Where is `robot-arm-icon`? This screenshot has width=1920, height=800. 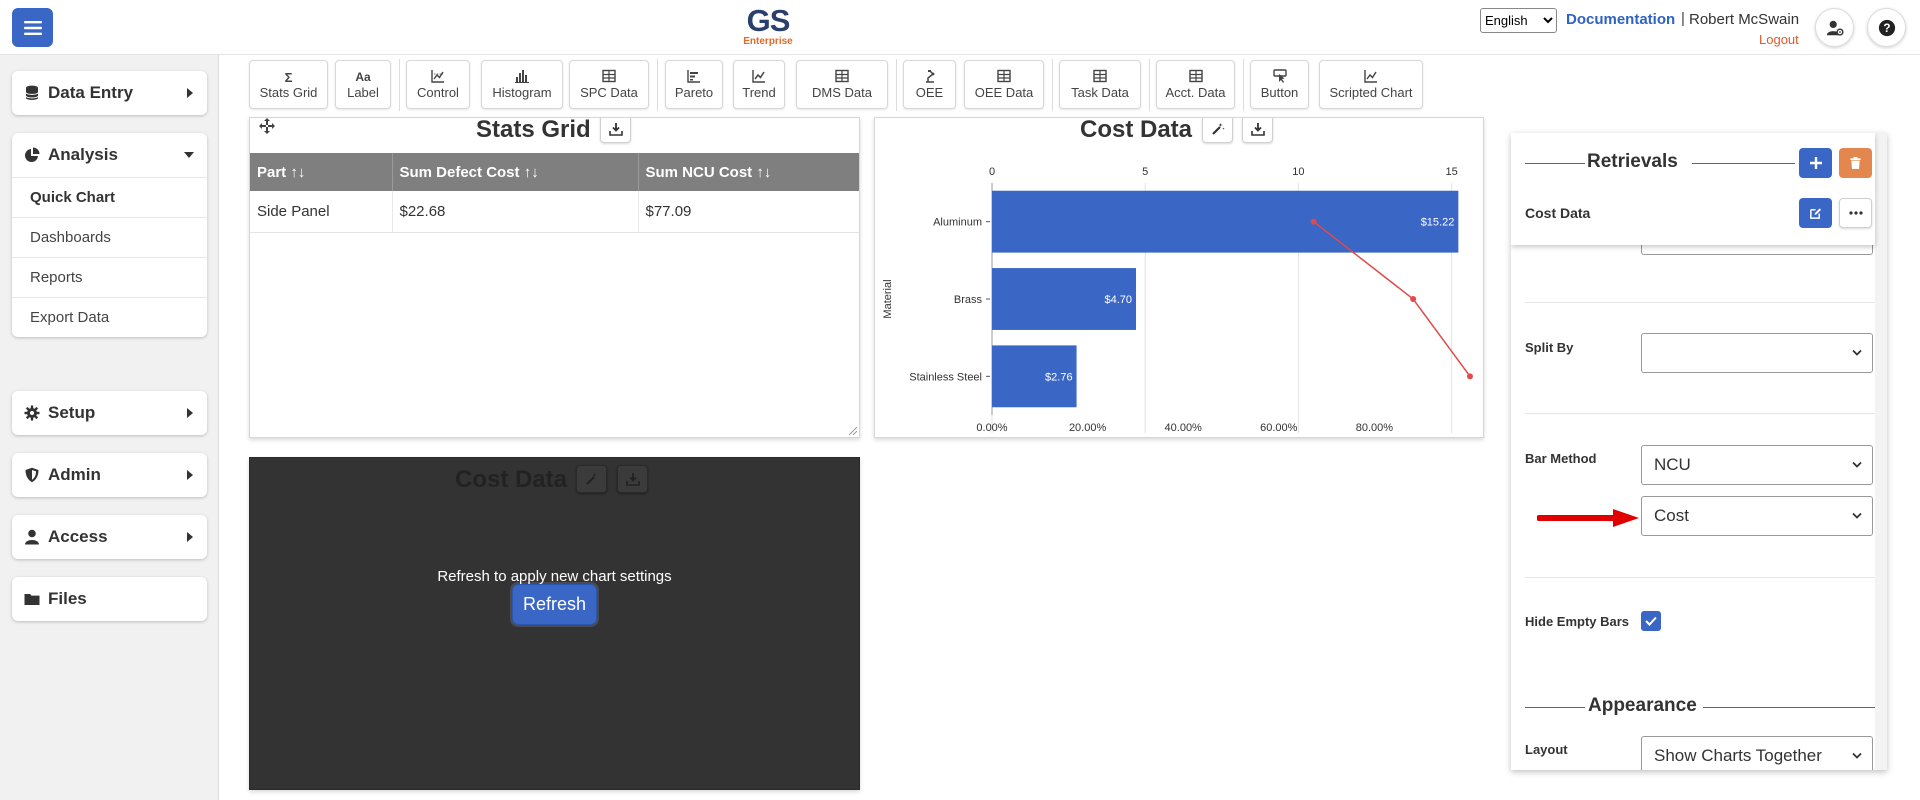
robot-arm-icon is located at coordinates (929, 76).